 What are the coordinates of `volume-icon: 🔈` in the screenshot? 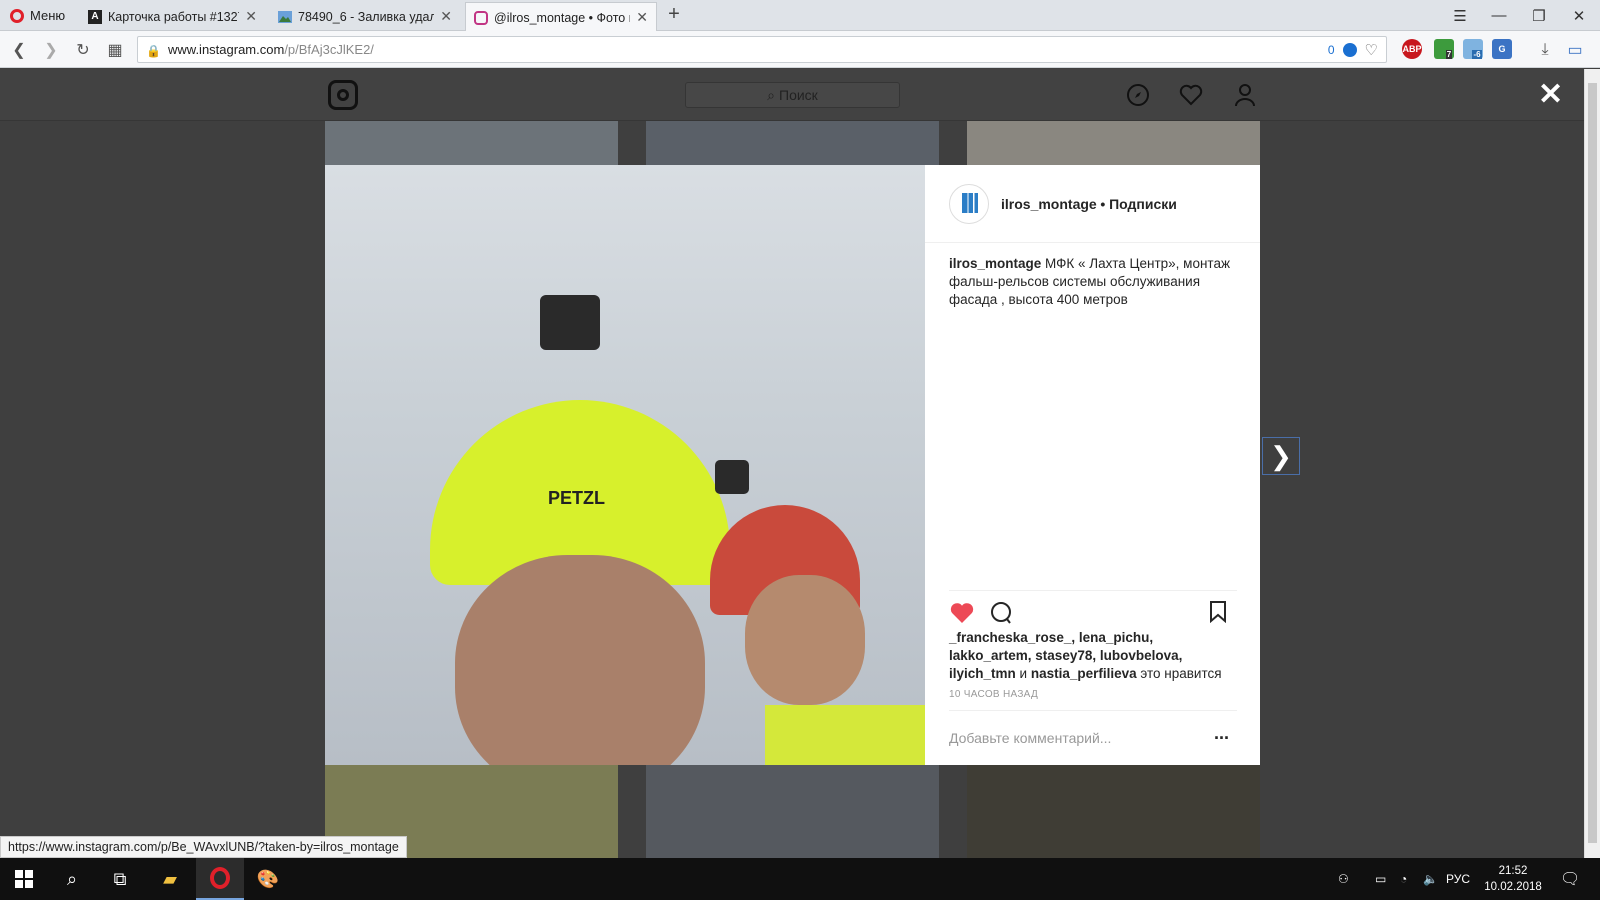 It's located at (1430, 879).